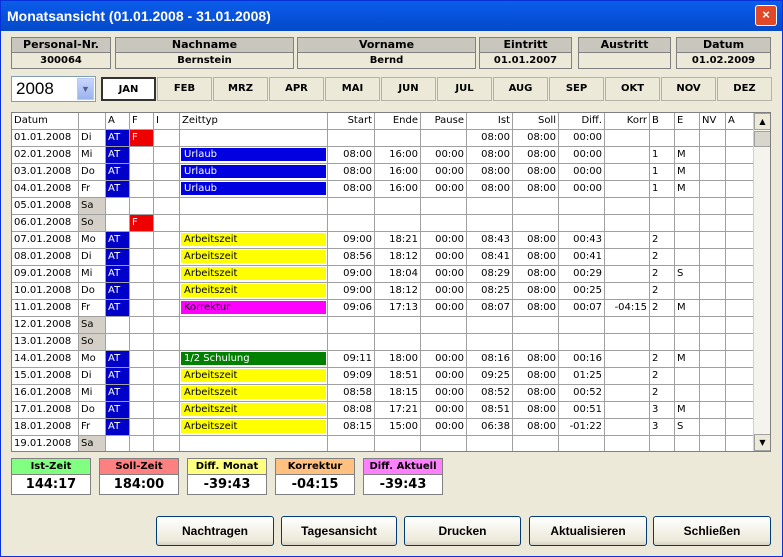  Describe the element at coordinates (51, 484) in the screenshot. I see `summary-value: 144:17` at that location.